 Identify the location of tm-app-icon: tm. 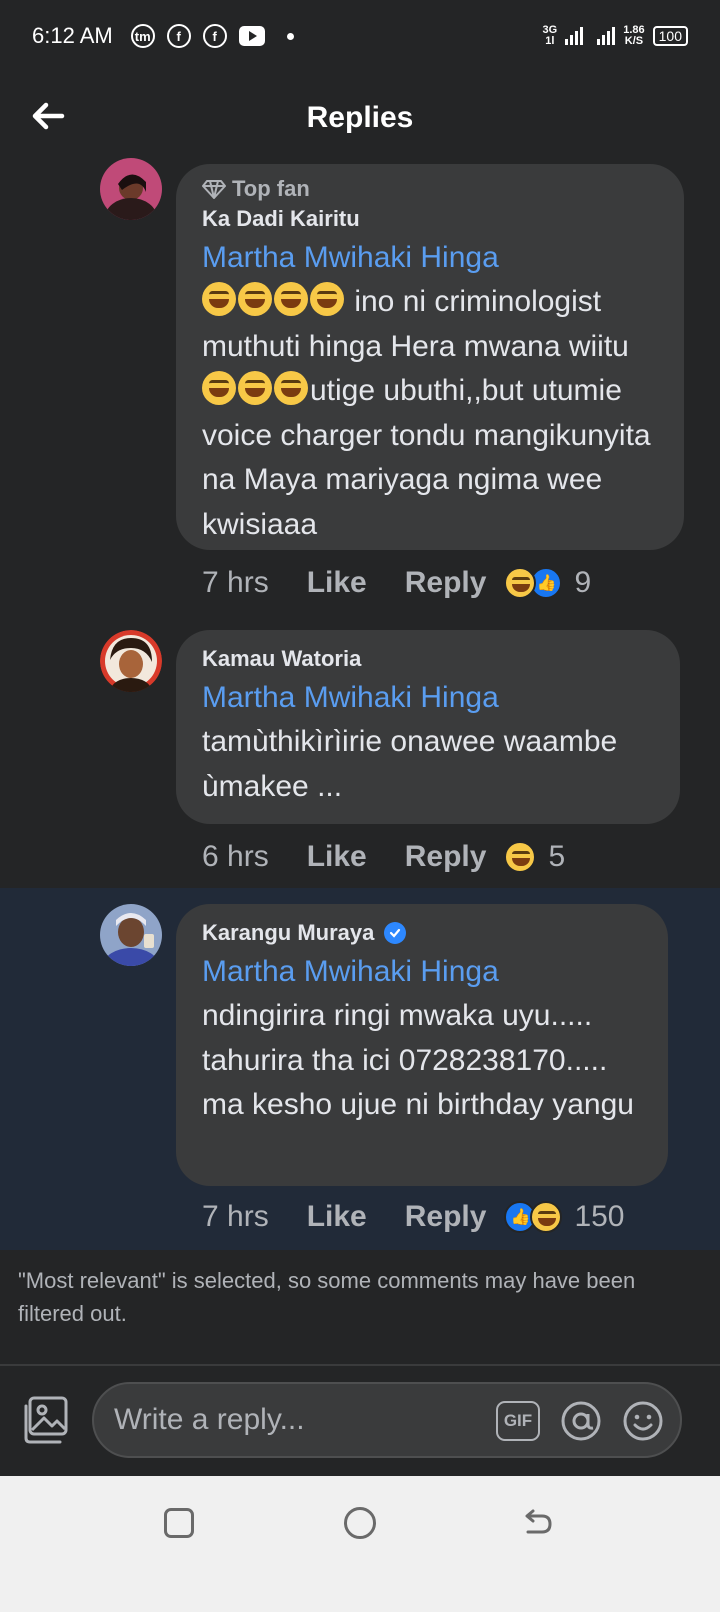
(142, 36).